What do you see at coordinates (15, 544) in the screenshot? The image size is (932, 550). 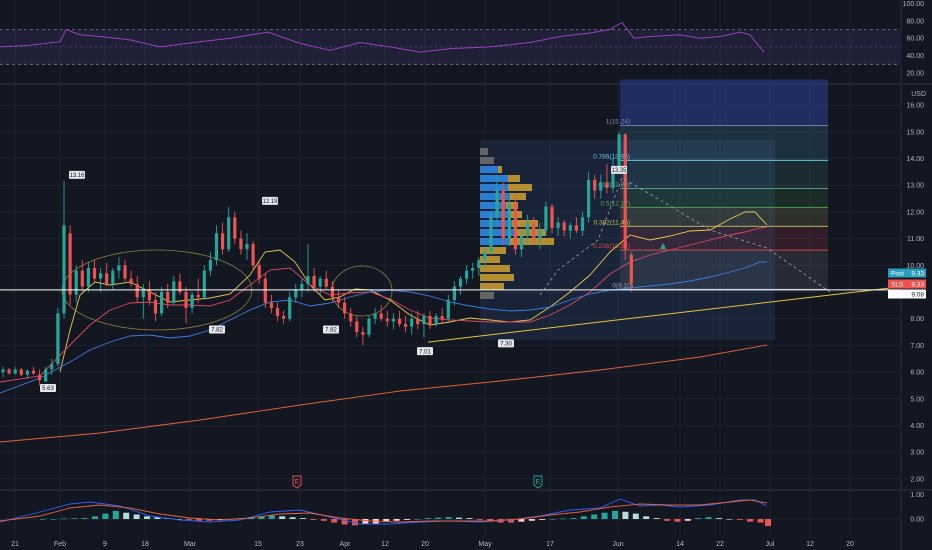 I see `date-axis-tick: 21` at bounding box center [15, 544].